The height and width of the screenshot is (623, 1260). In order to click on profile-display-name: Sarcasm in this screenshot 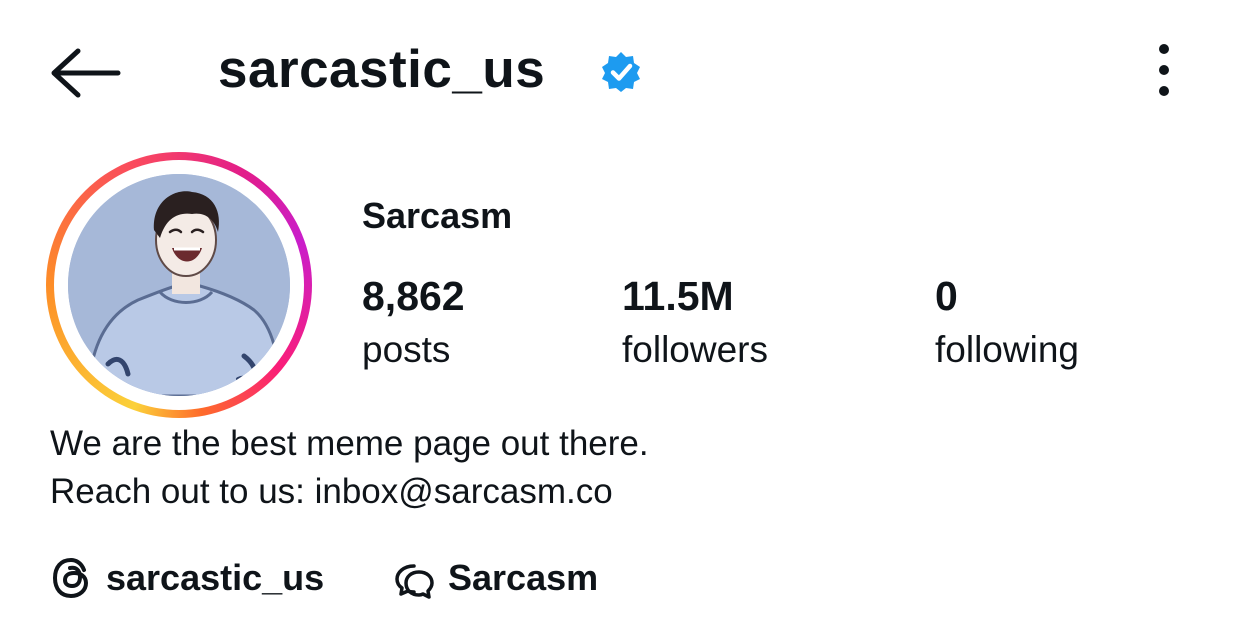, I will do `click(437, 215)`.